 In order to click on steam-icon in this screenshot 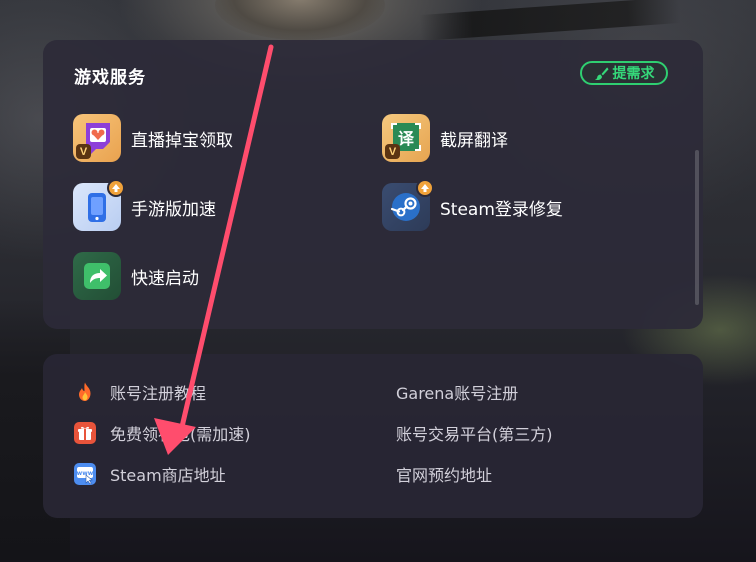, I will do `click(408, 205)`.